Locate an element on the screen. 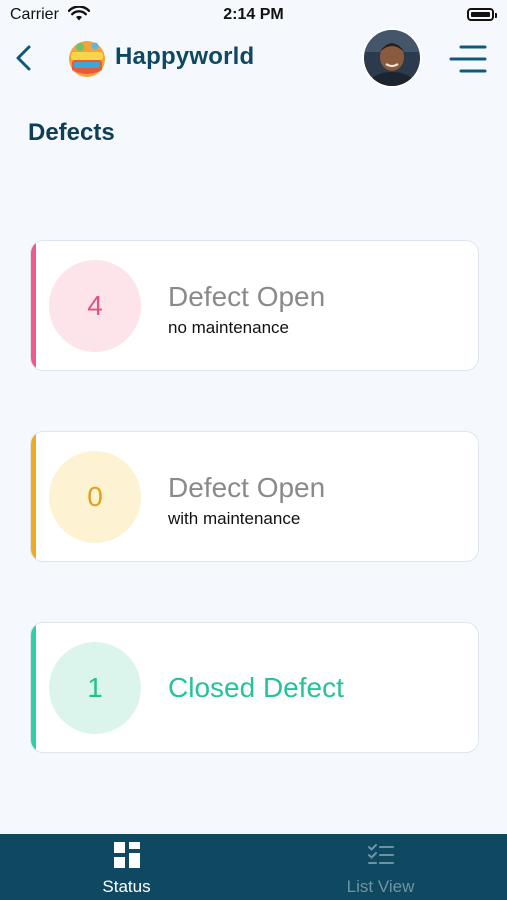 The image size is (507, 900). defect-open-no-maintenance-card: 4 Defect Open no maintenance is located at coordinates (254, 305).